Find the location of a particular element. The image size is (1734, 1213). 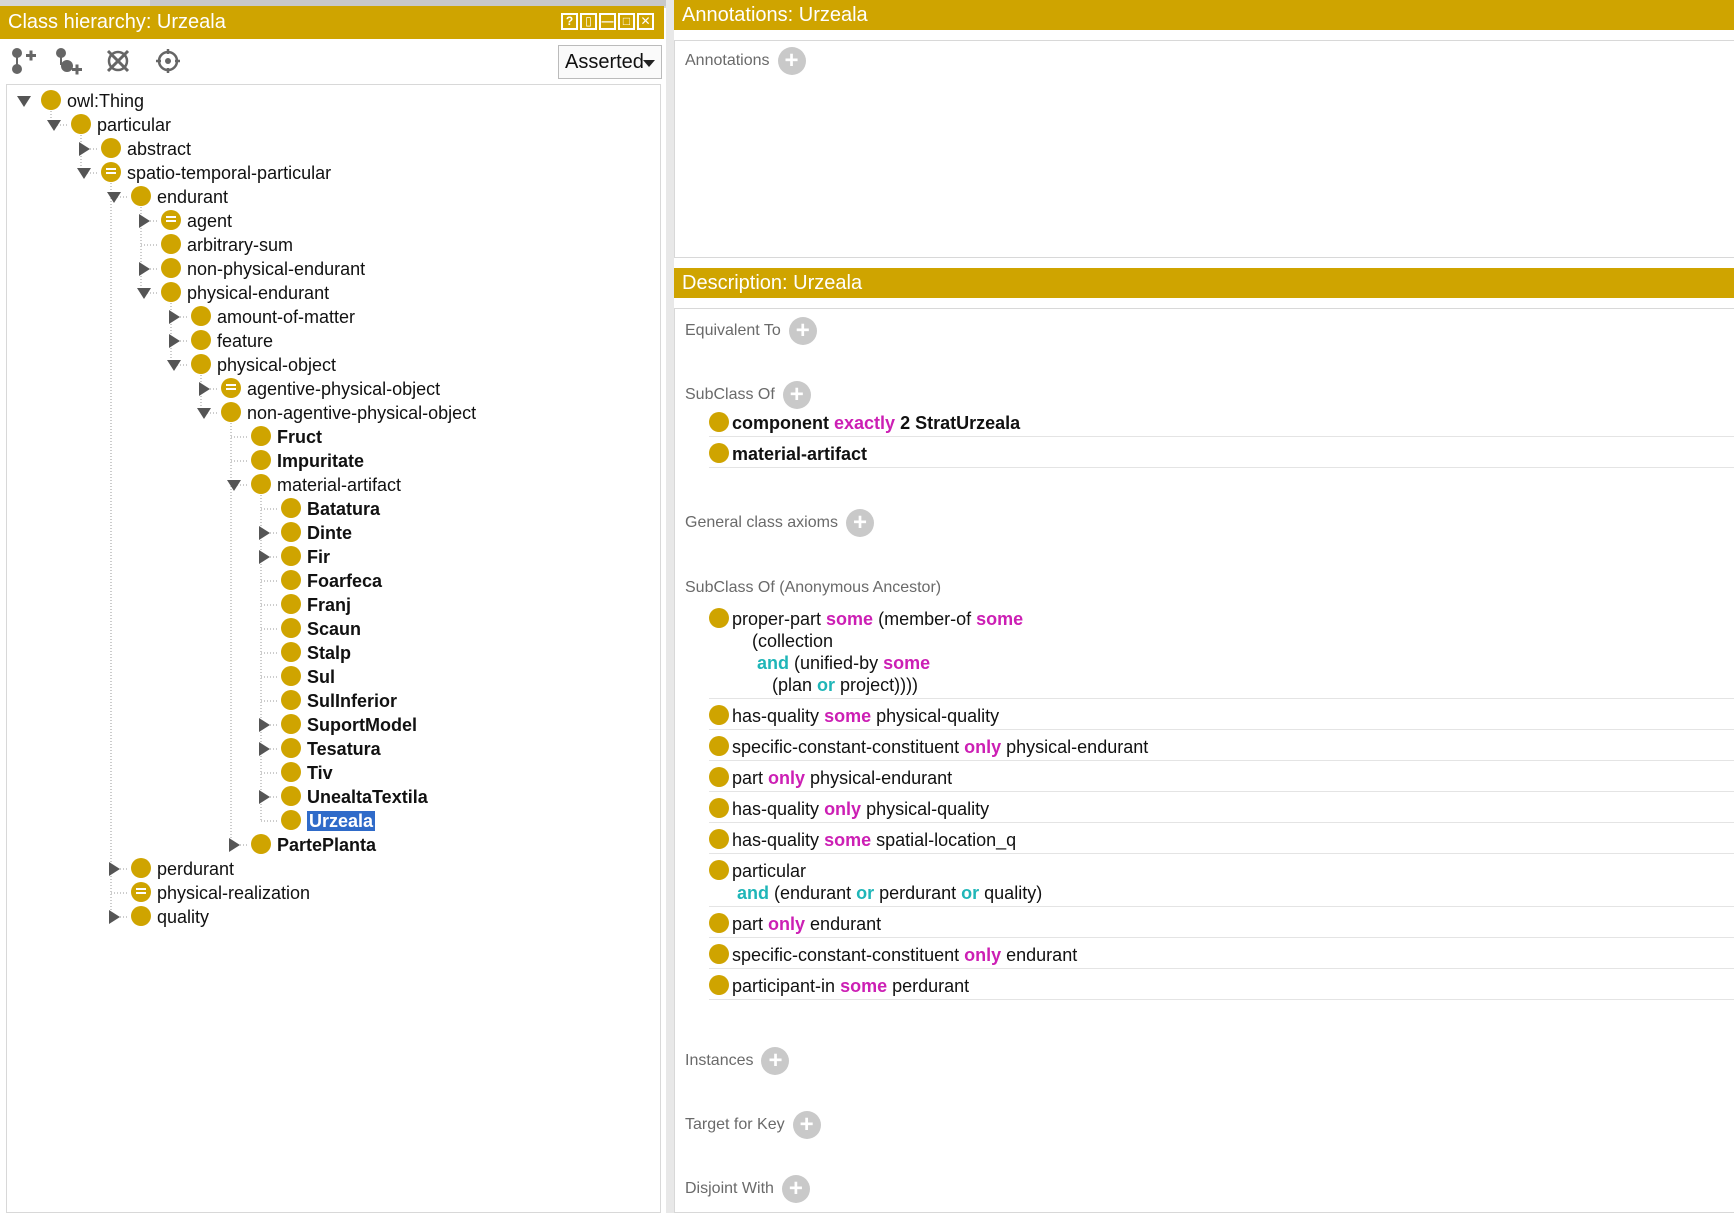

tree-node: non-agentive-physical-object is located at coordinates (348, 413).